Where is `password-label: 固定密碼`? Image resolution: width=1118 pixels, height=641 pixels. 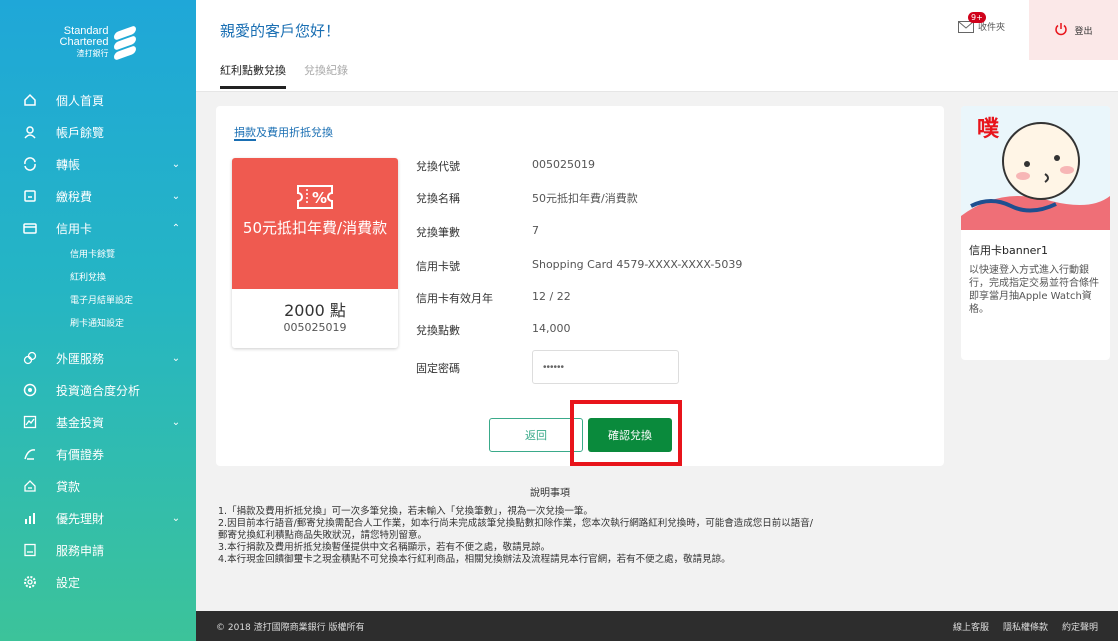
password-label: 固定密碼 is located at coordinates (438, 368).